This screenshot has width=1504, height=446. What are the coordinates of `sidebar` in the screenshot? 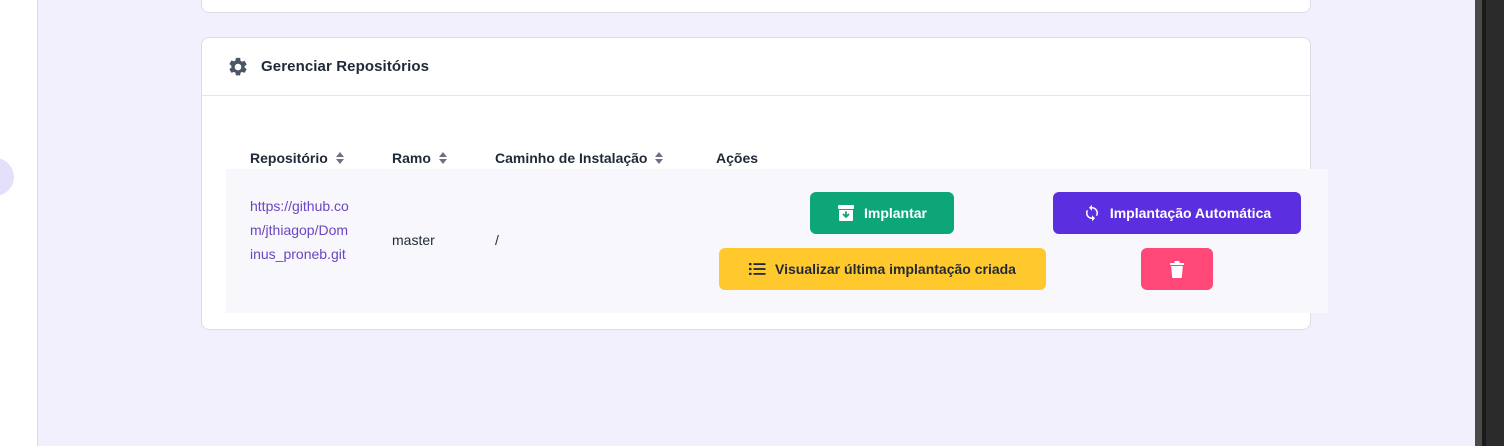 It's located at (19, 223).